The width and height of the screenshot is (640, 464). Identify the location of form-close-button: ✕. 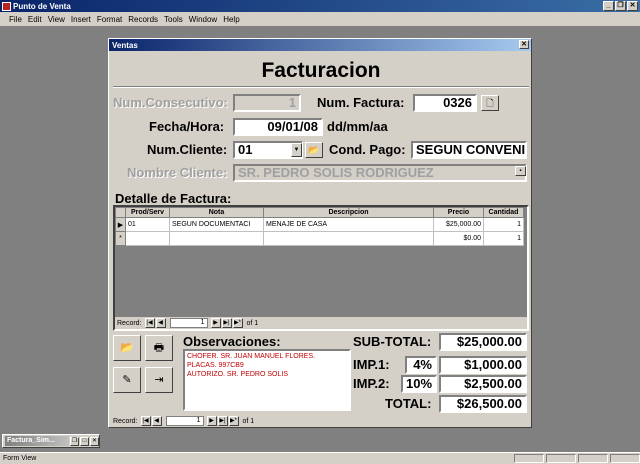
(524, 44).